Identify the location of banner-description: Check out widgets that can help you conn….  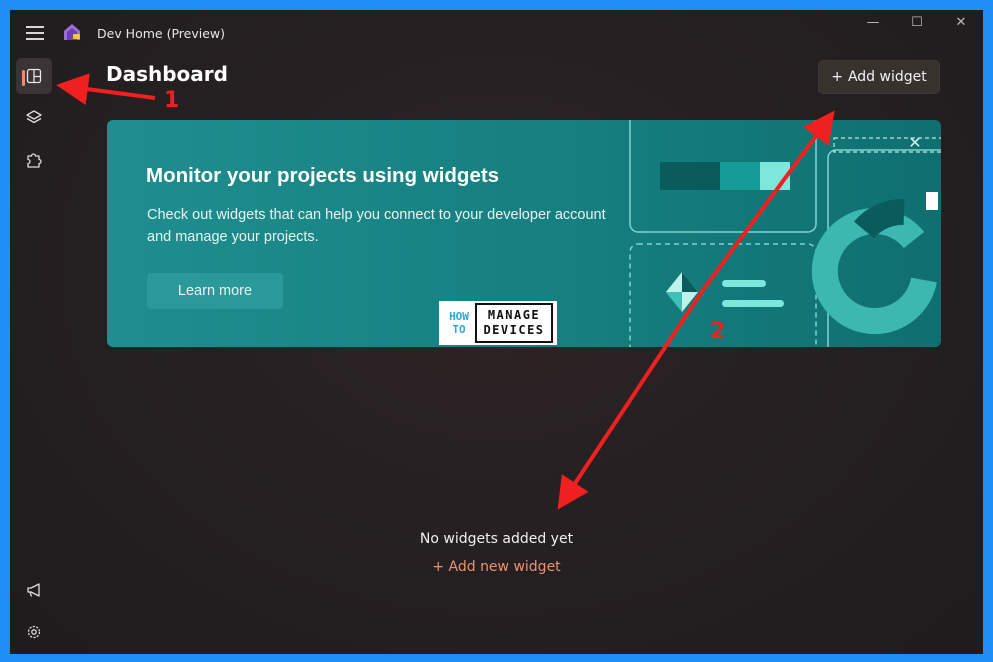
(376, 226).